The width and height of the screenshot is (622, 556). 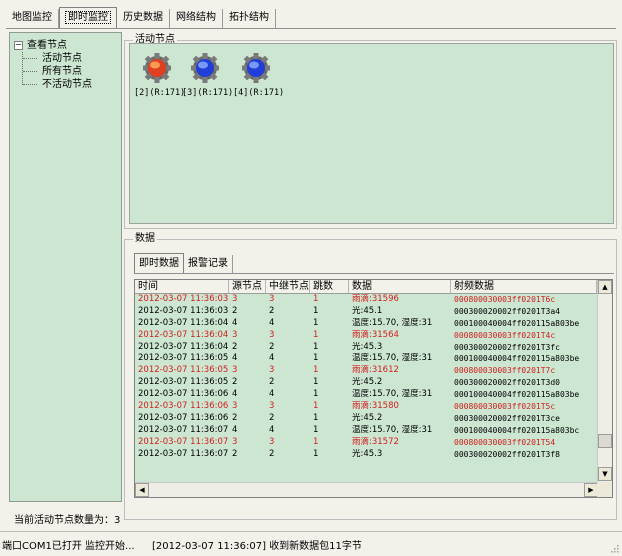 I want to click on data-tab-divider, so click(x=374, y=273).